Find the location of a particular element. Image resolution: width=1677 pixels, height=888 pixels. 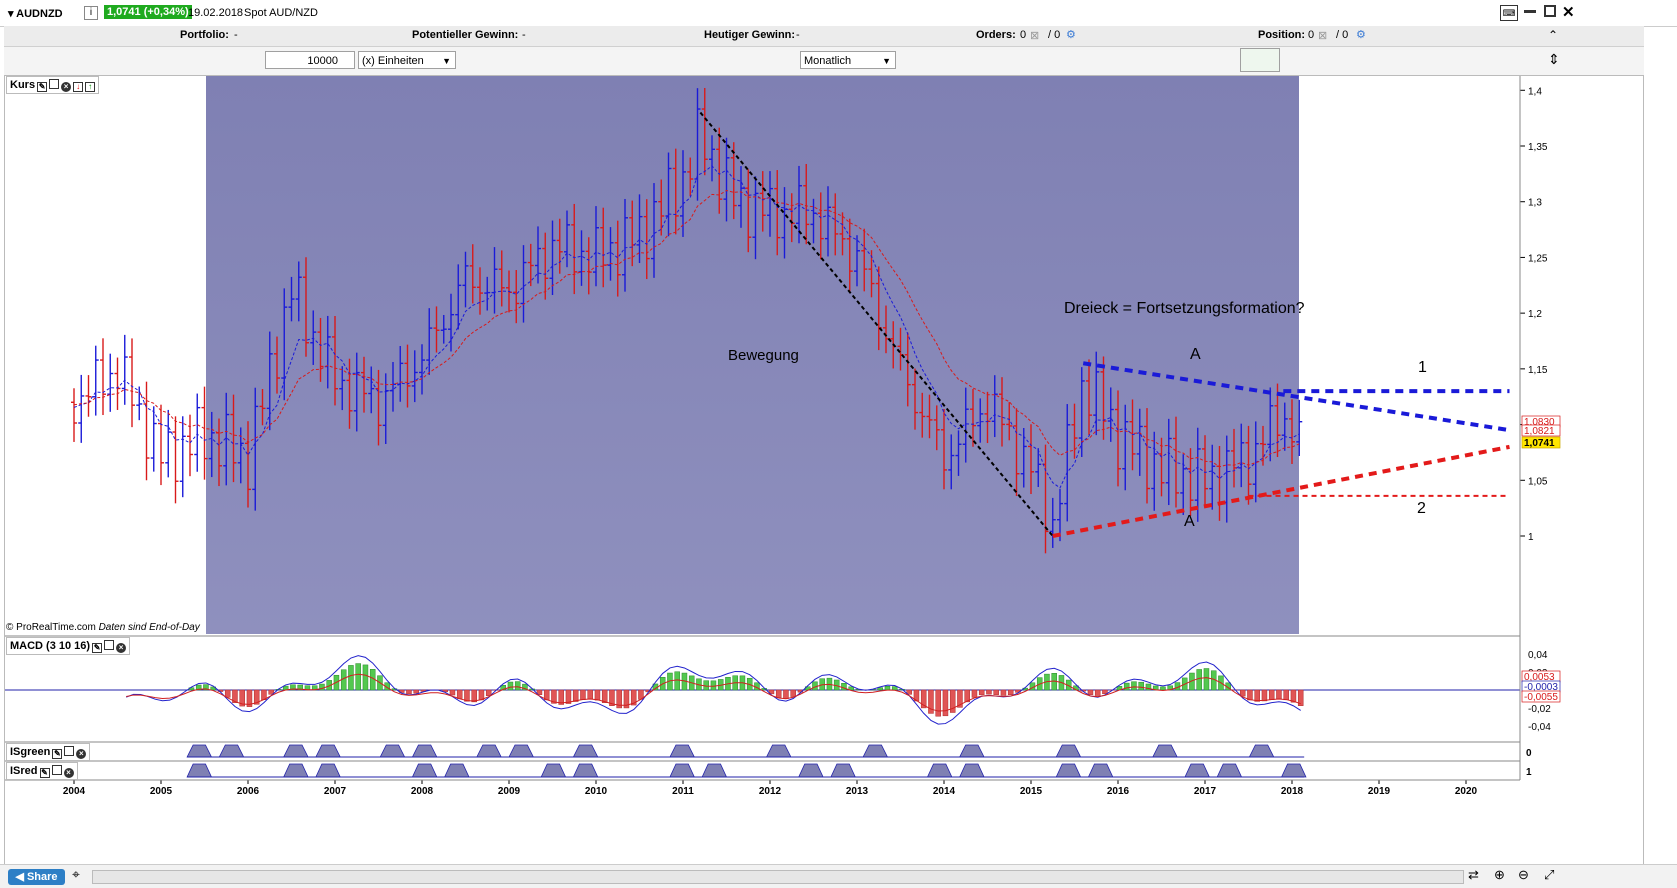

macd-tick-label: -0,04 is located at coordinates (1539, 727).